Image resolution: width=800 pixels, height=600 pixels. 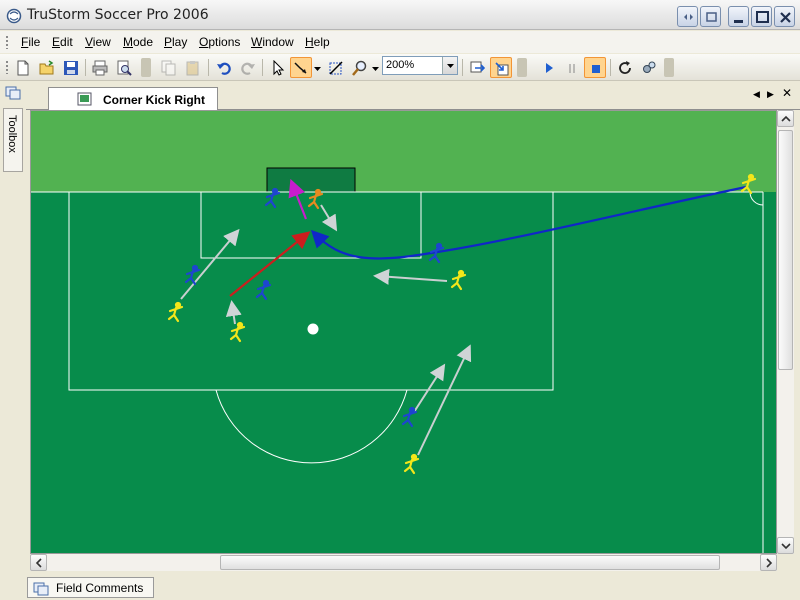 I want to click on settings-icon, so click(x=649, y=67).